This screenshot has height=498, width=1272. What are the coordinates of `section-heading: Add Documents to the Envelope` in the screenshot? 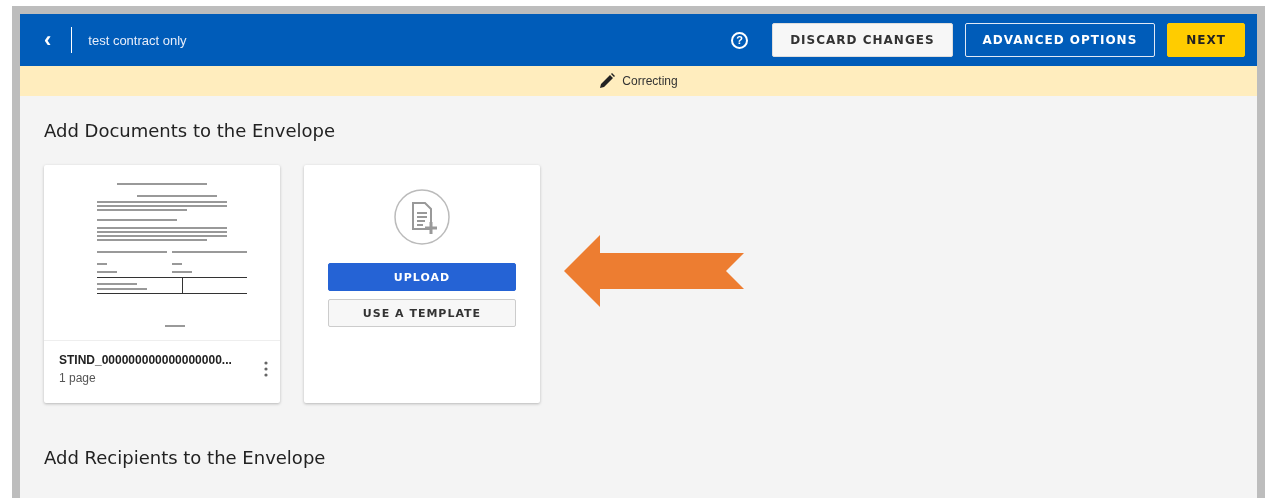 It's located at (190, 130).